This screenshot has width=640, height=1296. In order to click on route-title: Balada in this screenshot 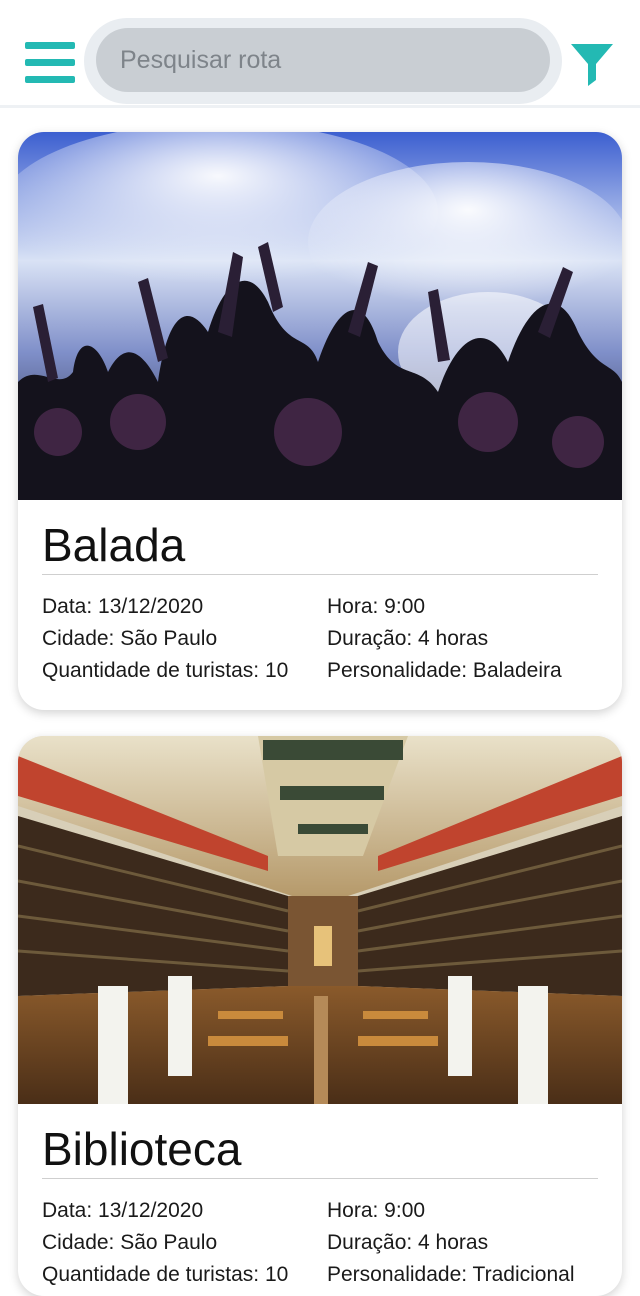, I will do `click(114, 545)`.